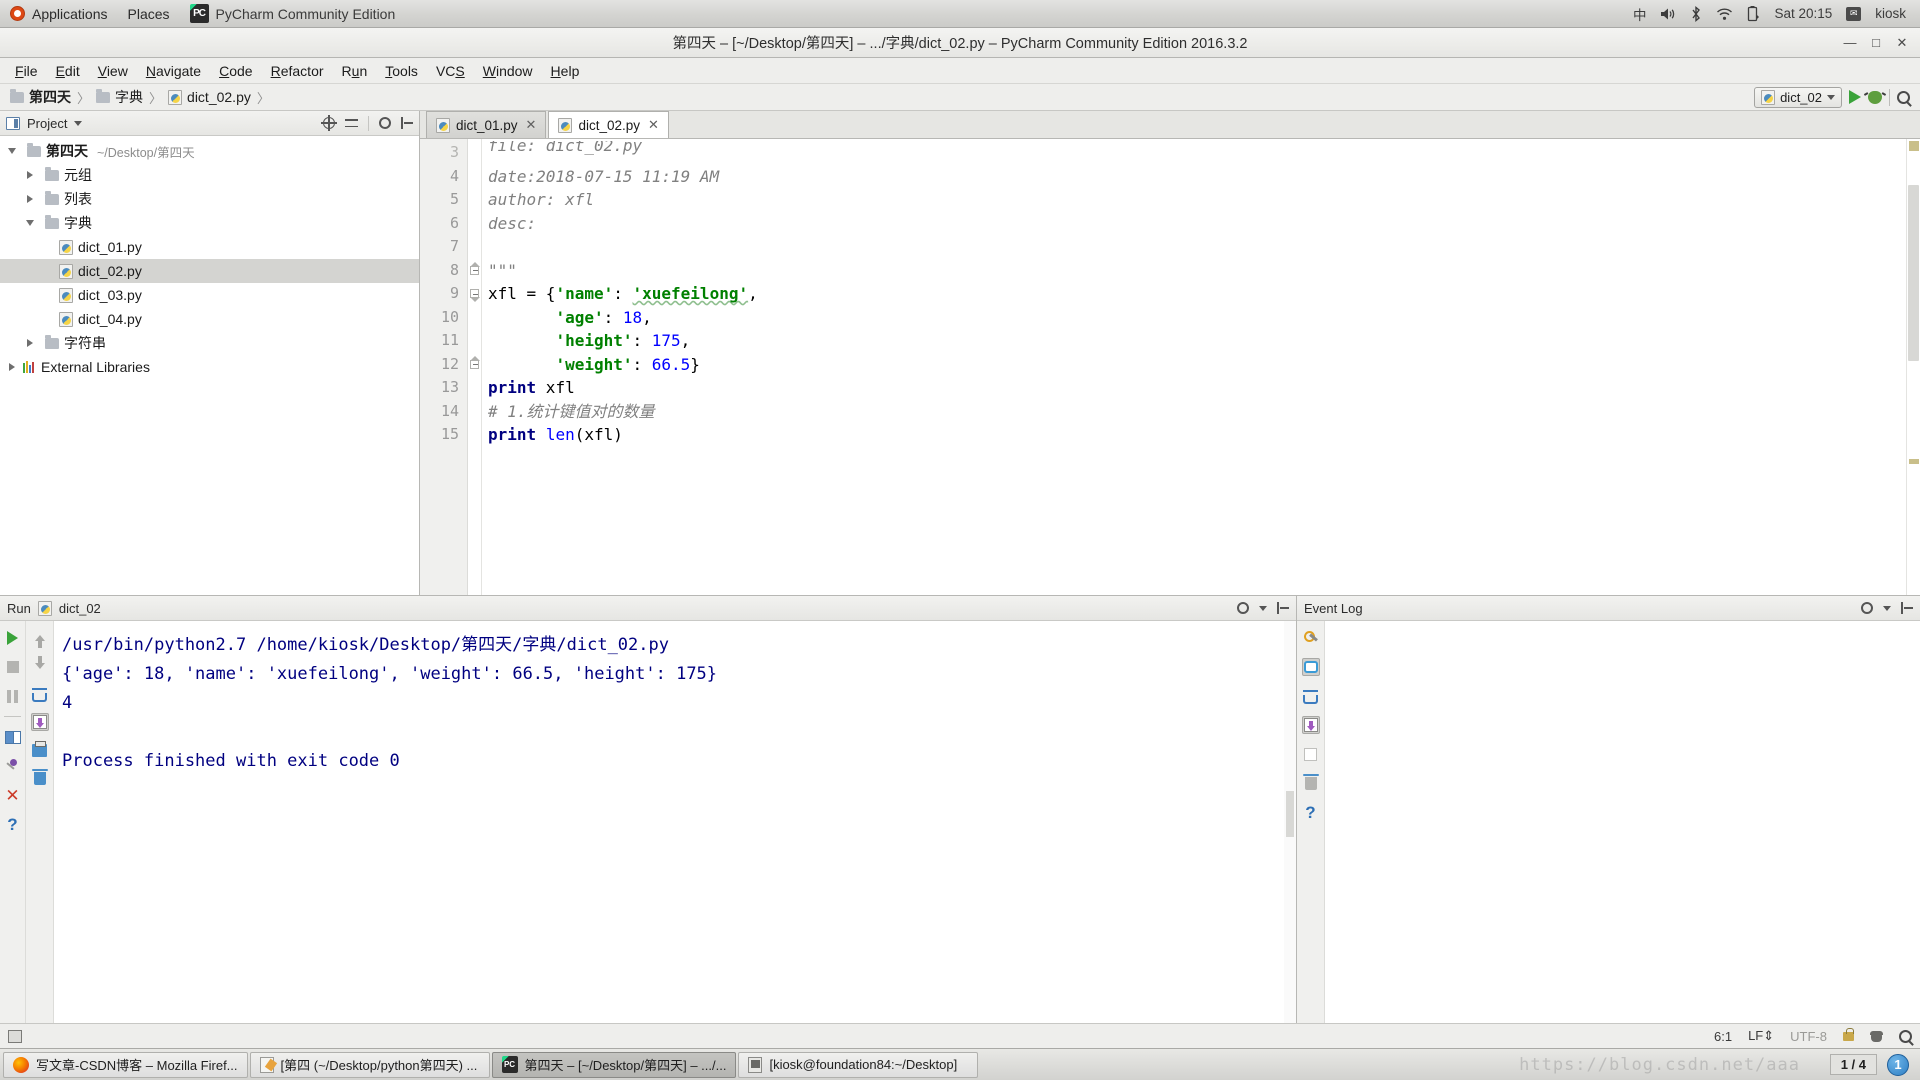 This screenshot has width=1920, height=1080. What do you see at coordinates (293, 14) in the screenshot?
I see `active-app-menu: PC PyCharm Community Edition` at bounding box center [293, 14].